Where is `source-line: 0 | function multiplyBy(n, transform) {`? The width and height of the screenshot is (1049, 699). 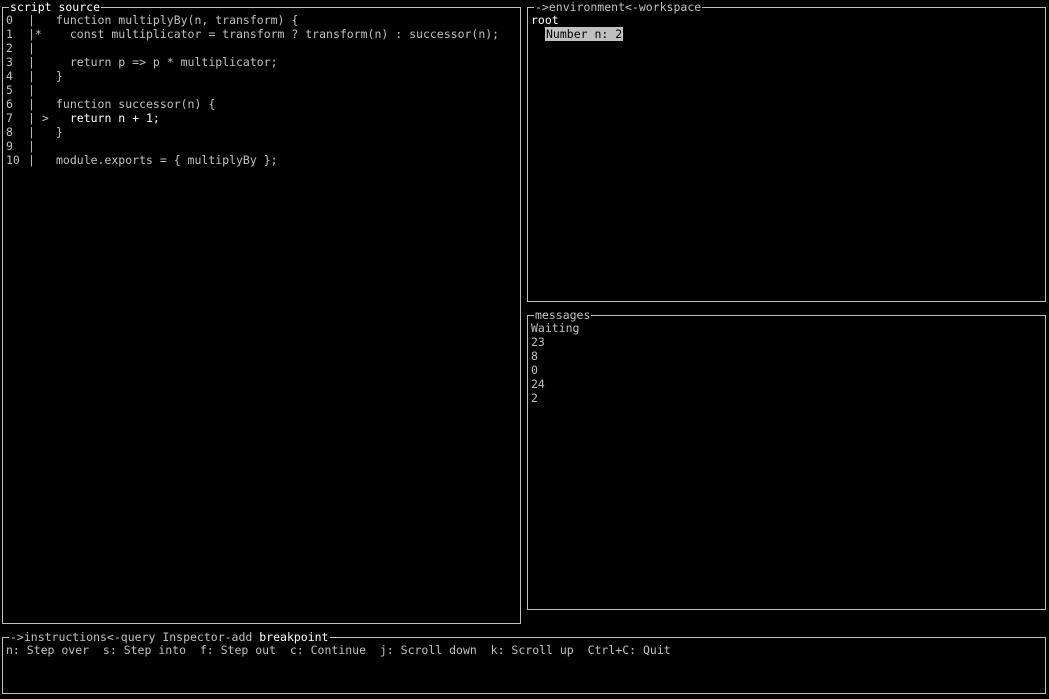 source-line: 0 | function multiplyBy(n, transform) { is located at coordinates (152, 20).